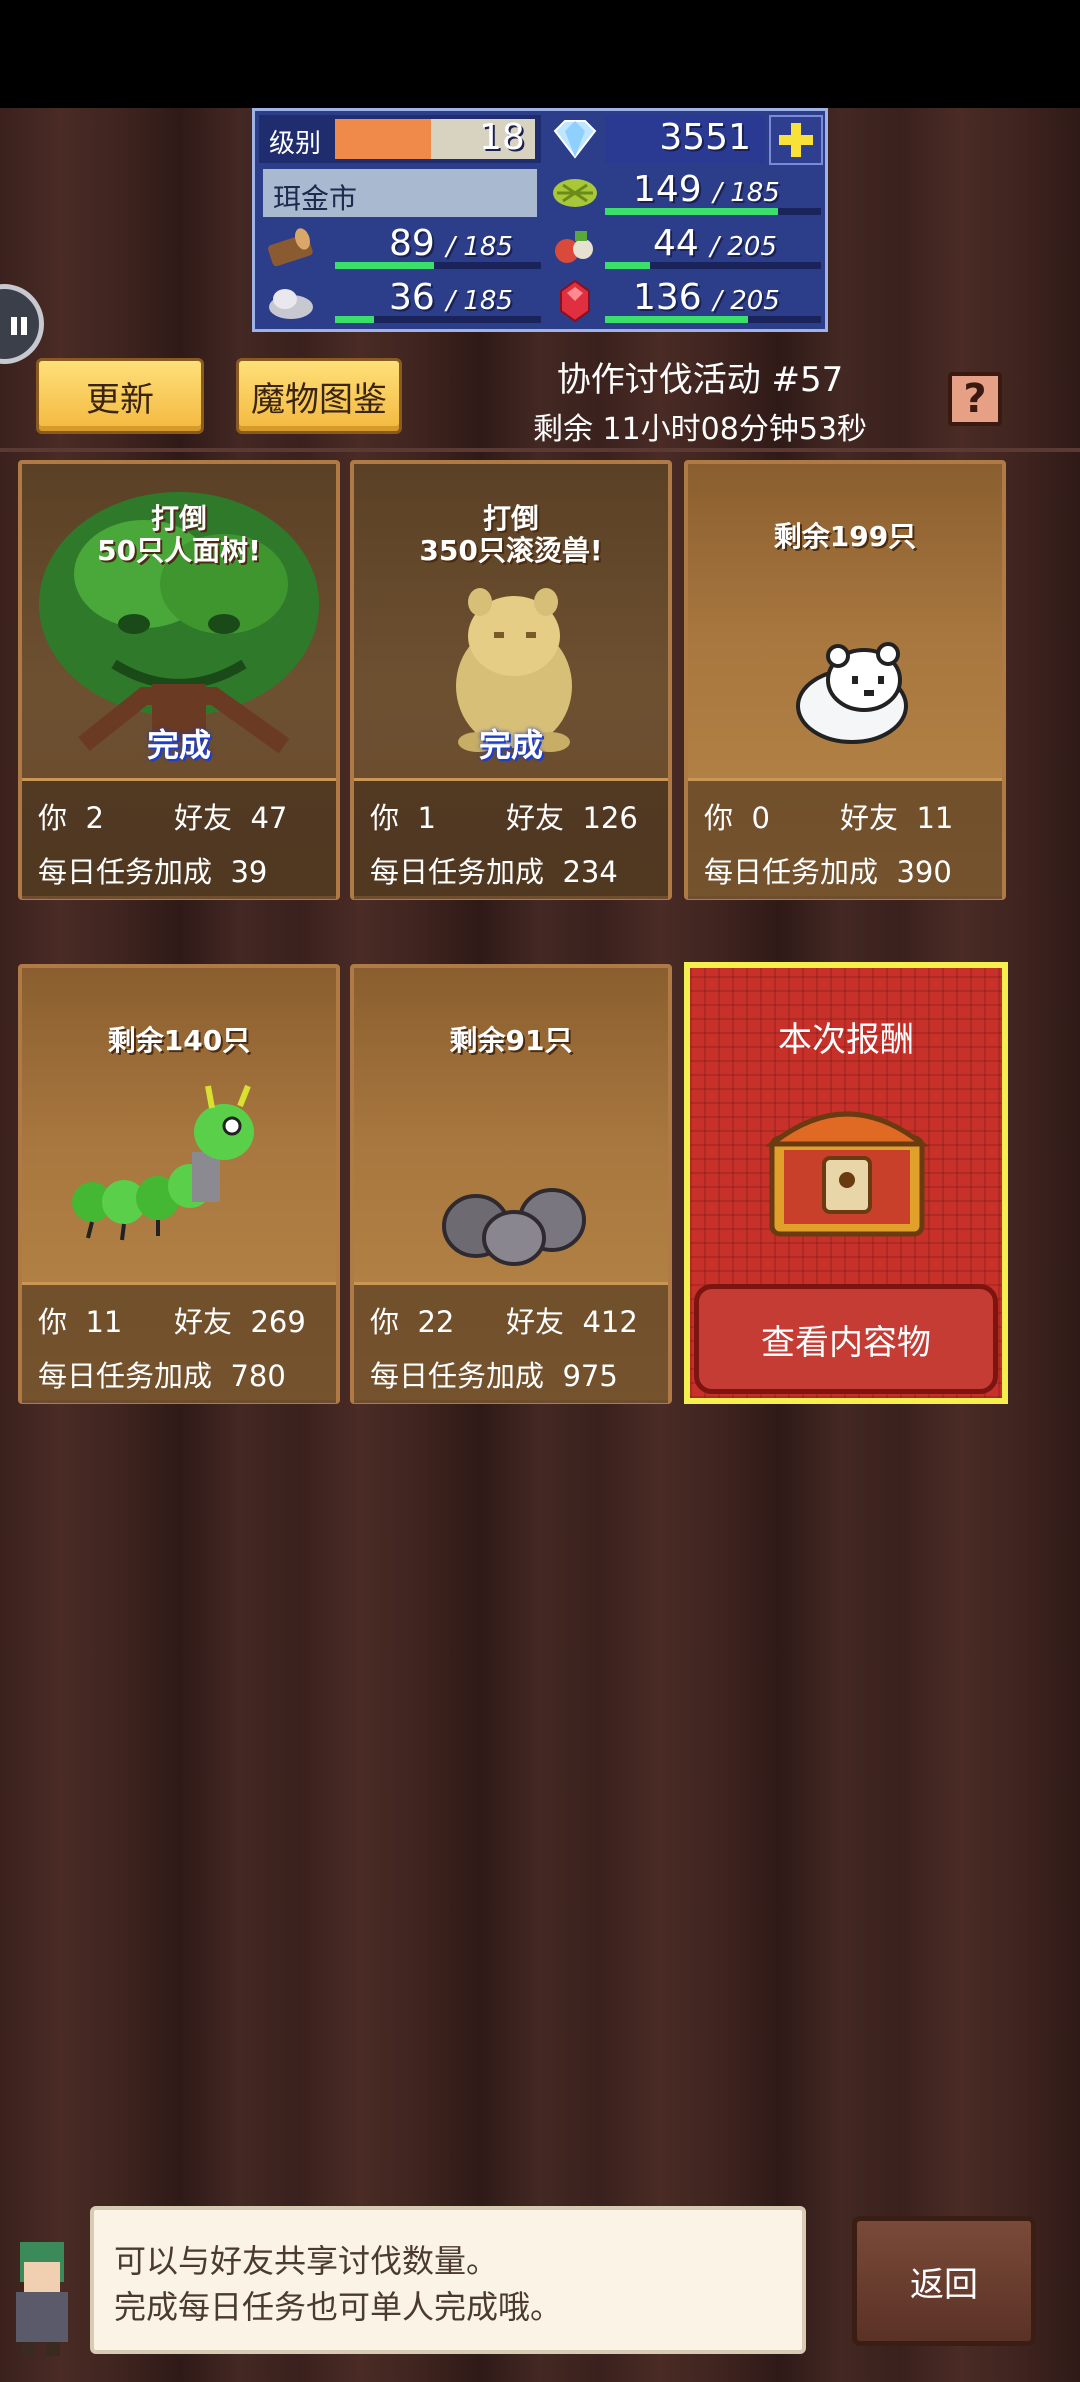  Describe the element at coordinates (71, 818) in the screenshot. I see `you-count-row: 你 2` at that location.